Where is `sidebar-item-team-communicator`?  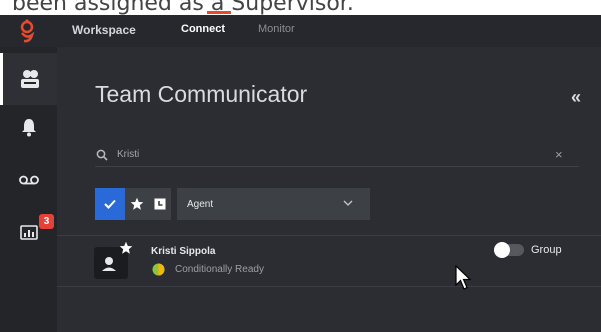 sidebar-item-team-communicator is located at coordinates (28, 79).